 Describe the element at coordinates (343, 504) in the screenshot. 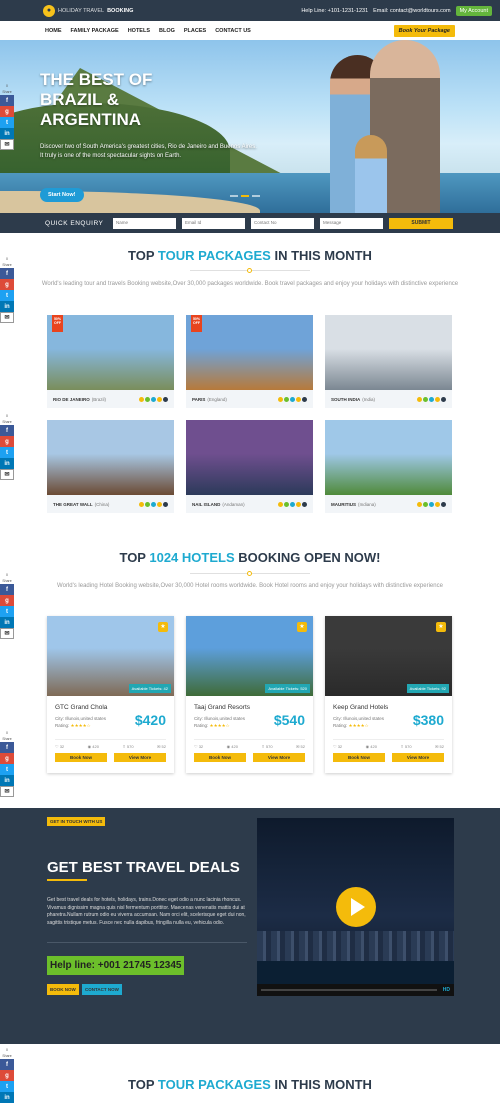

I see `tour-name: MAURITIUS` at that location.